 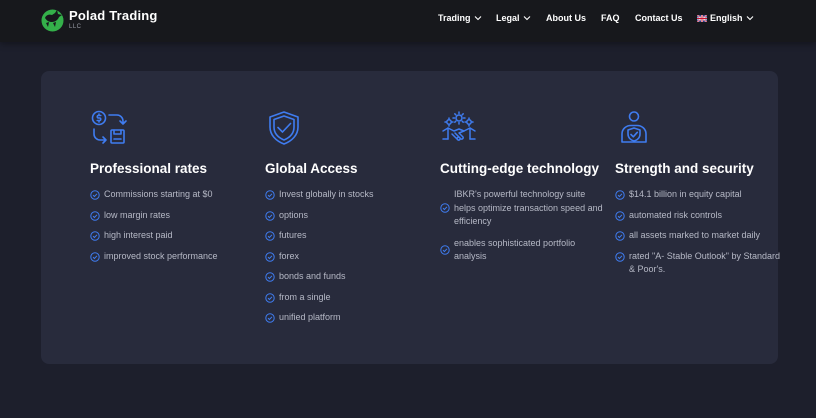 I want to click on nav-about-us: About Us, so click(x=566, y=18).